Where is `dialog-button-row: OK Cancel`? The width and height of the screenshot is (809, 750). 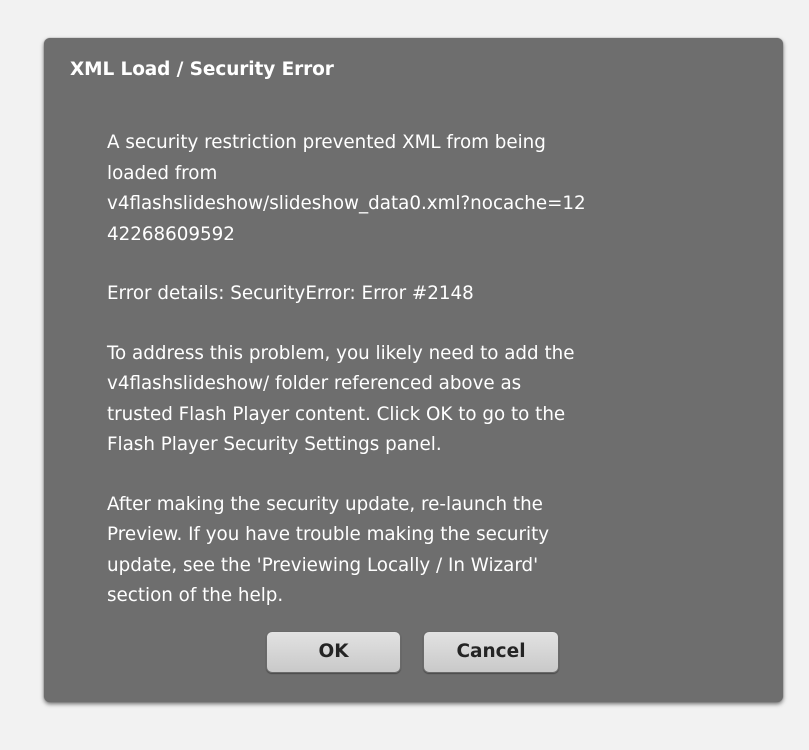
dialog-button-row: OK Cancel is located at coordinates (413, 652).